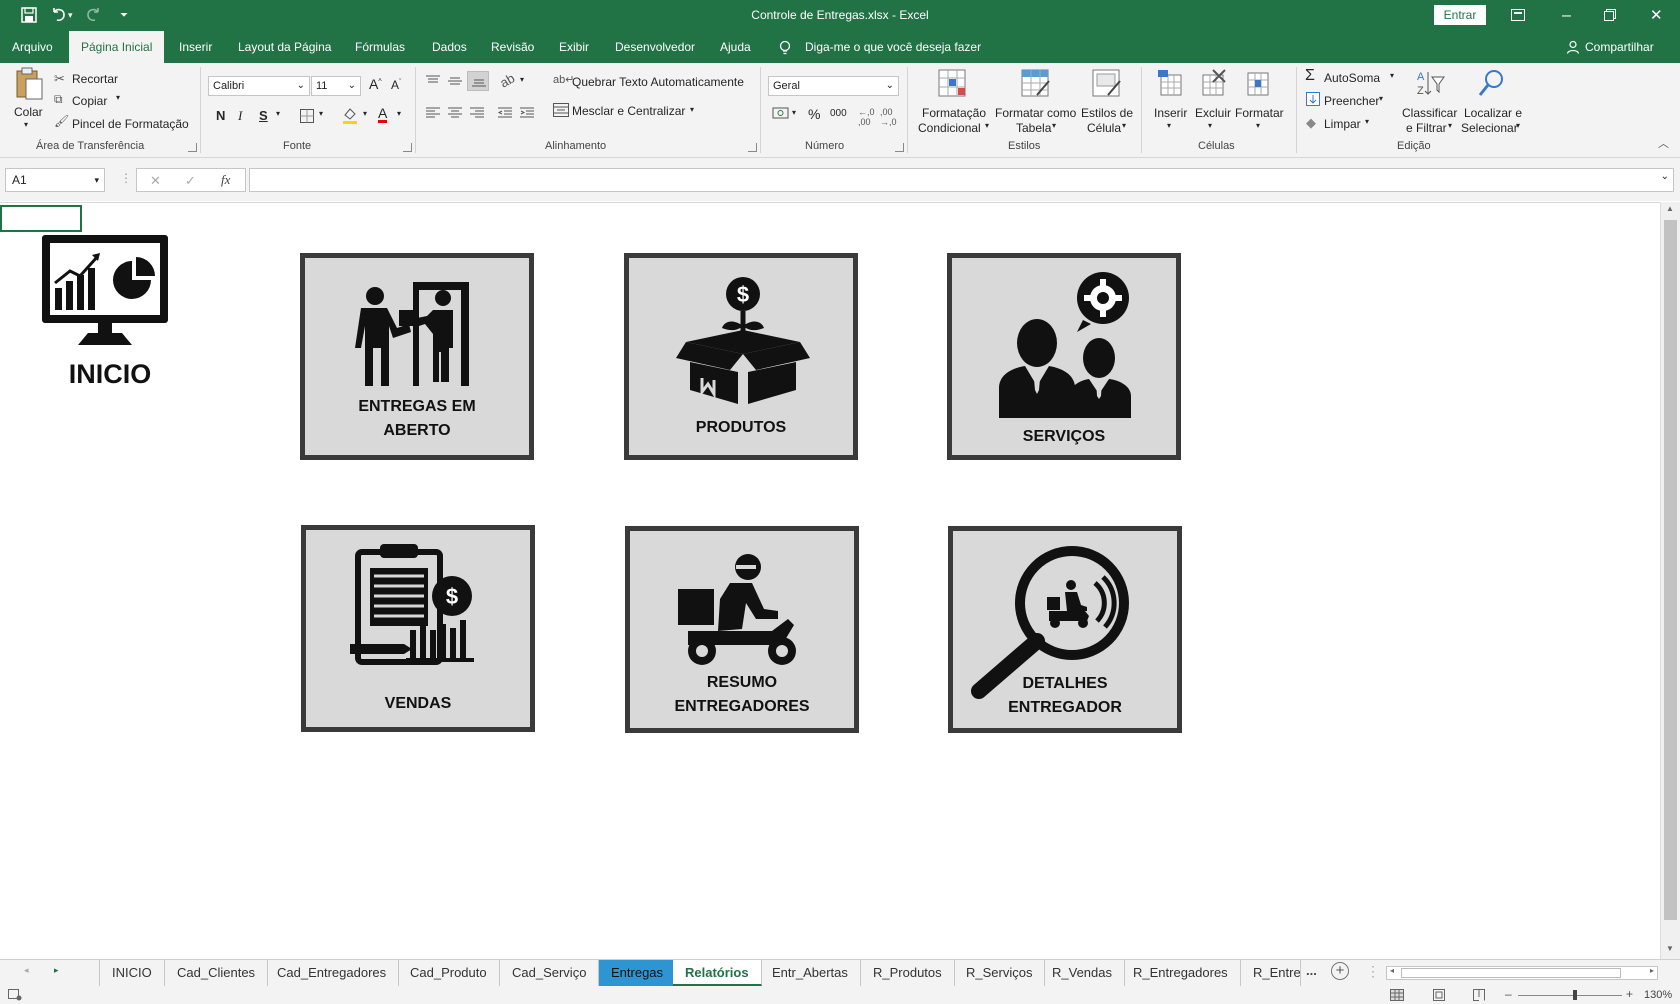 The image size is (1680, 1004). I want to click on align-middle-icon, so click(455, 81).